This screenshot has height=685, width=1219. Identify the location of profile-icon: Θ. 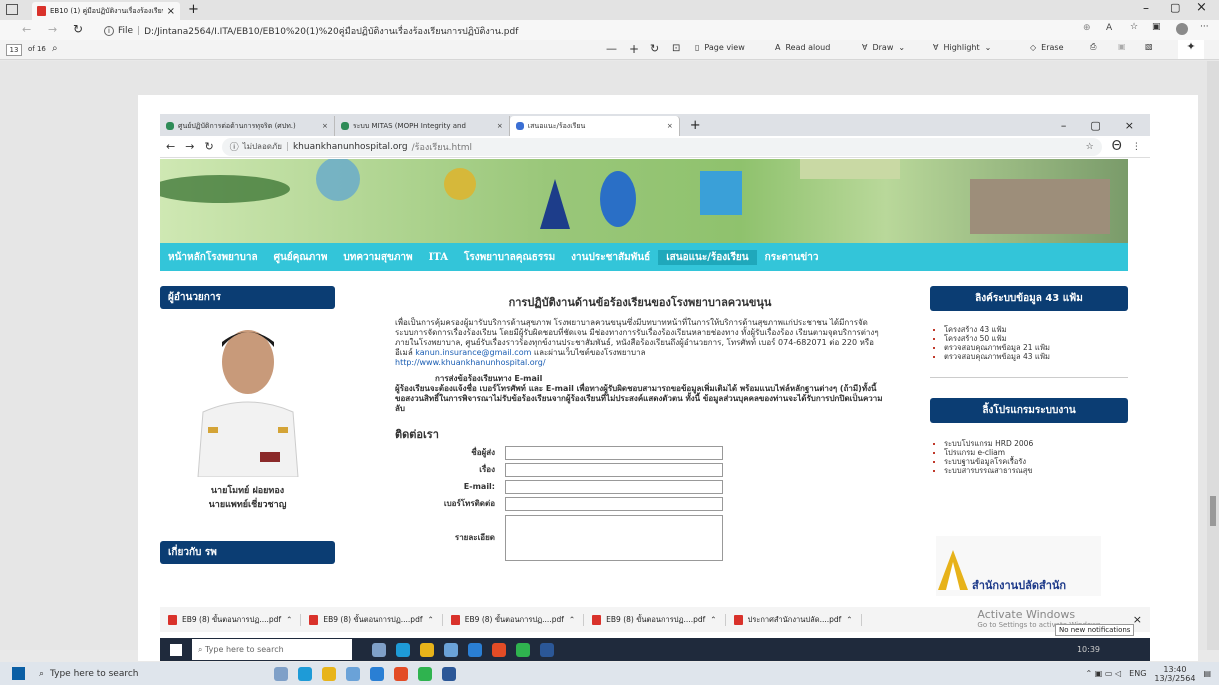
(1117, 146).